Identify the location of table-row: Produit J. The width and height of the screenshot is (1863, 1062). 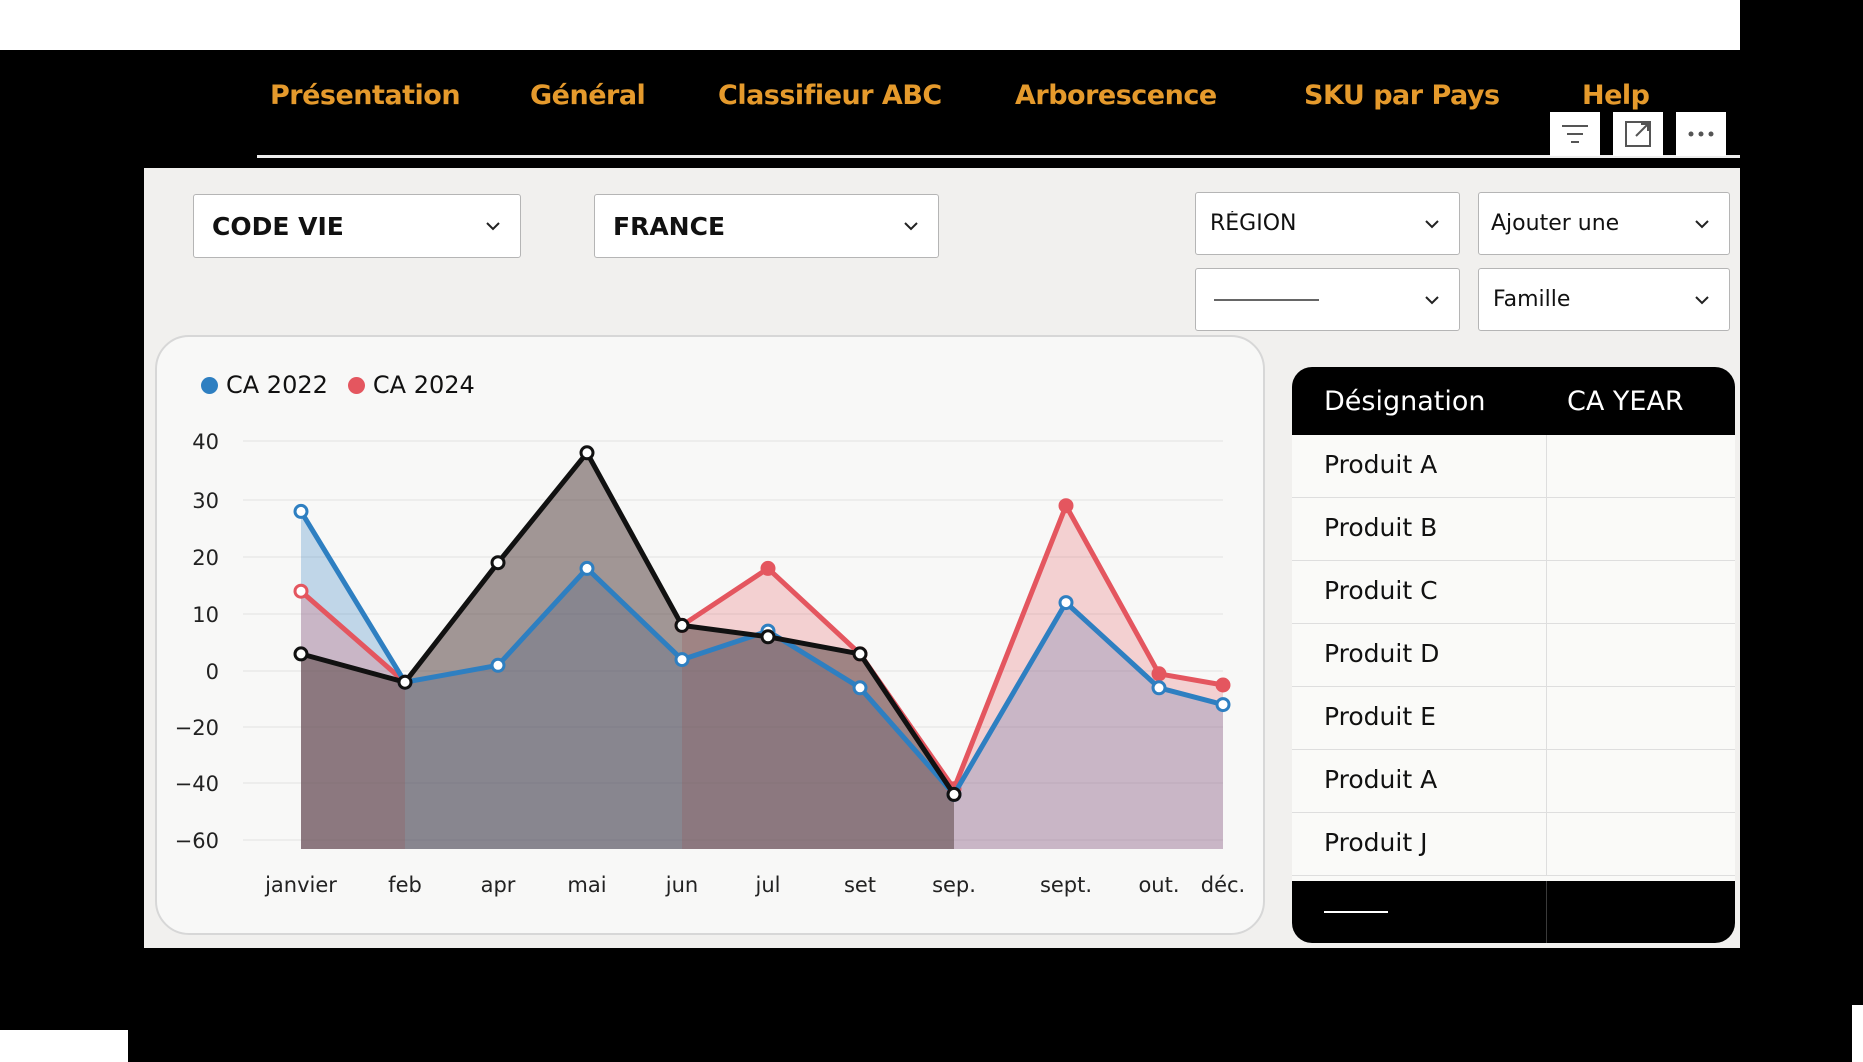
(1513, 844).